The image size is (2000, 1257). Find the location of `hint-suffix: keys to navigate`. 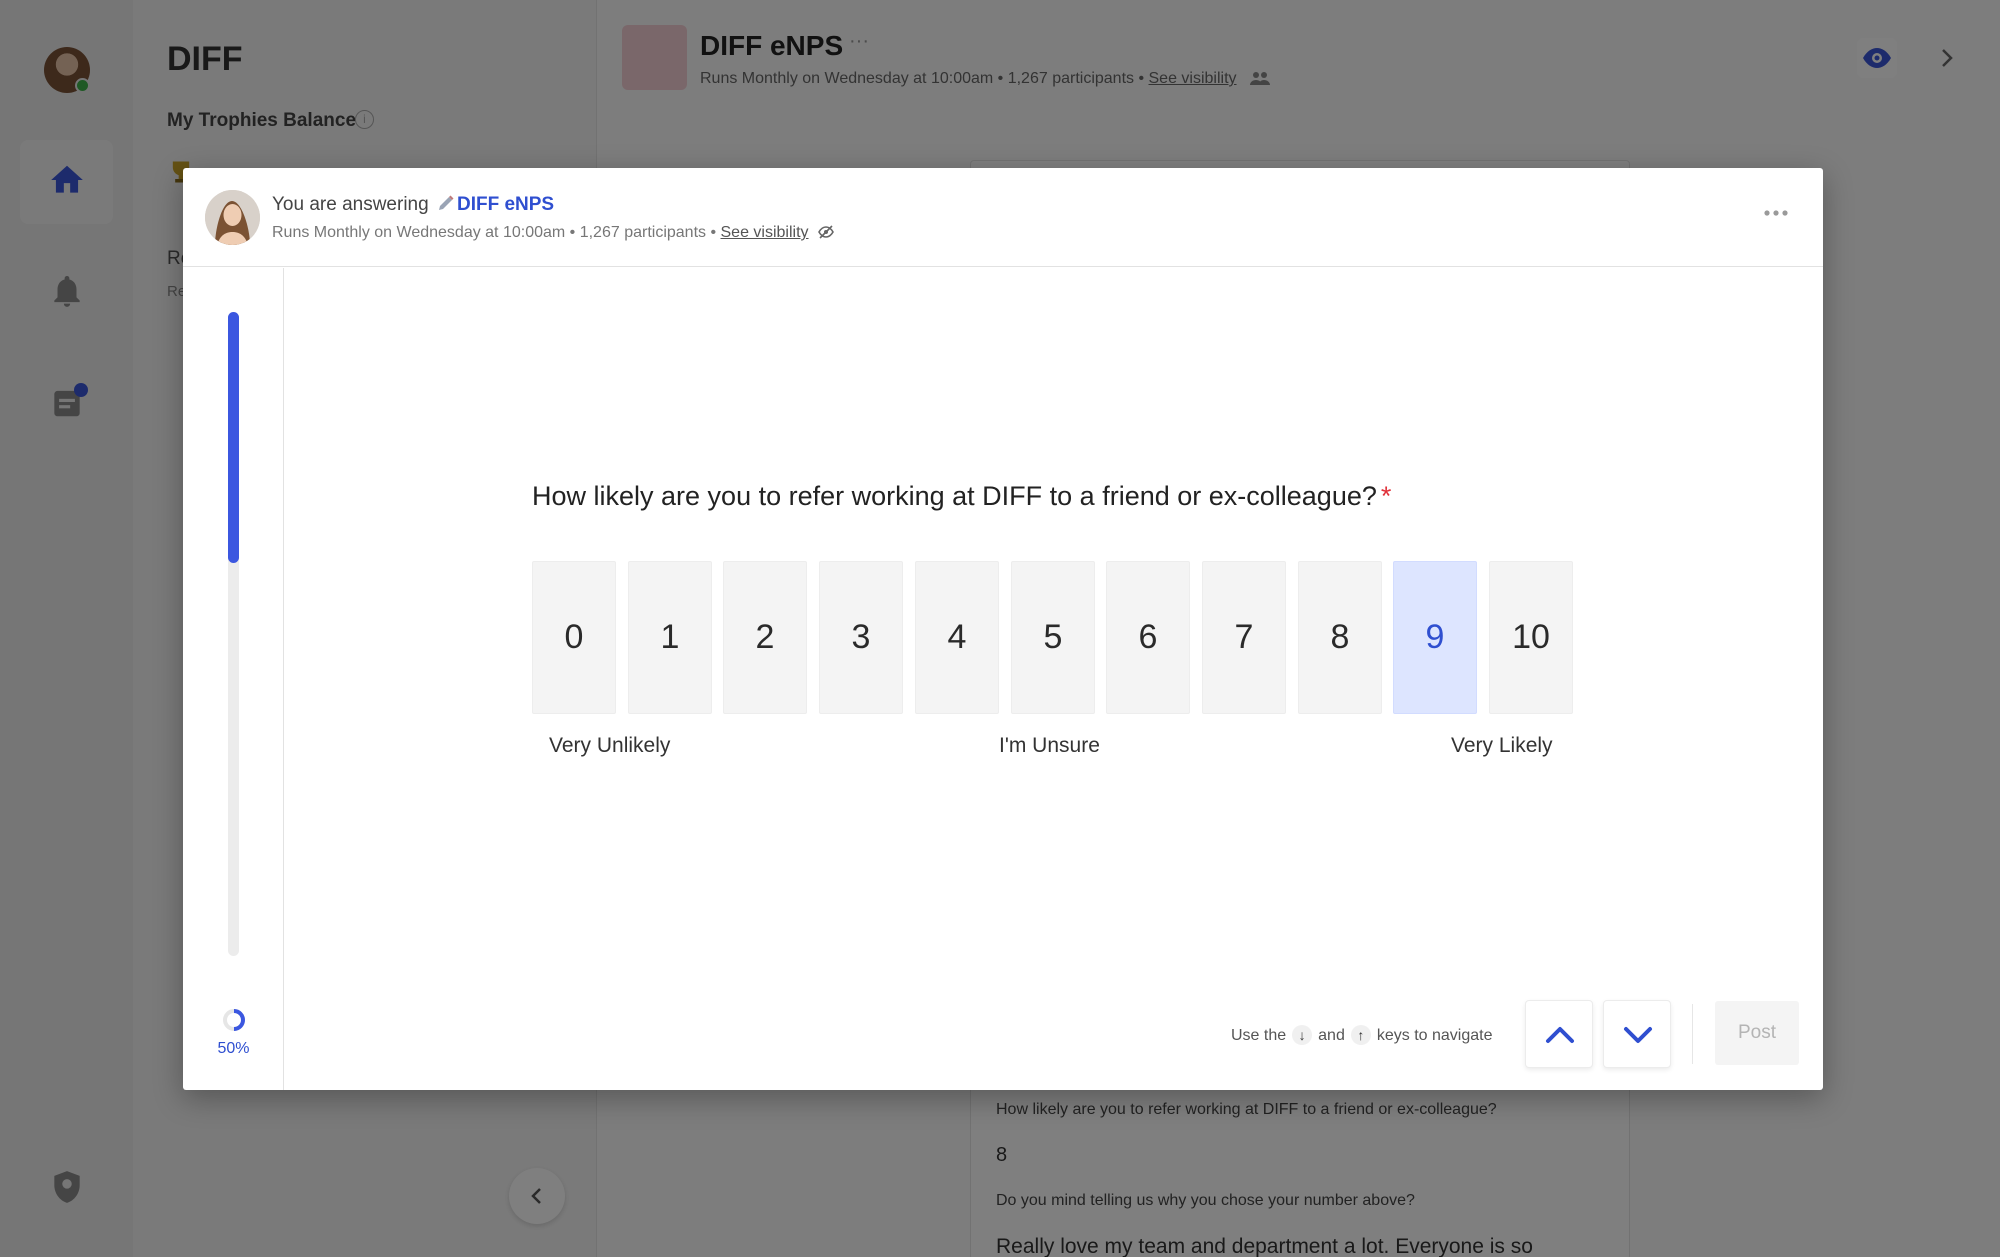

hint-suffix: keys to navigate is located at coordinates (1434, 1035).